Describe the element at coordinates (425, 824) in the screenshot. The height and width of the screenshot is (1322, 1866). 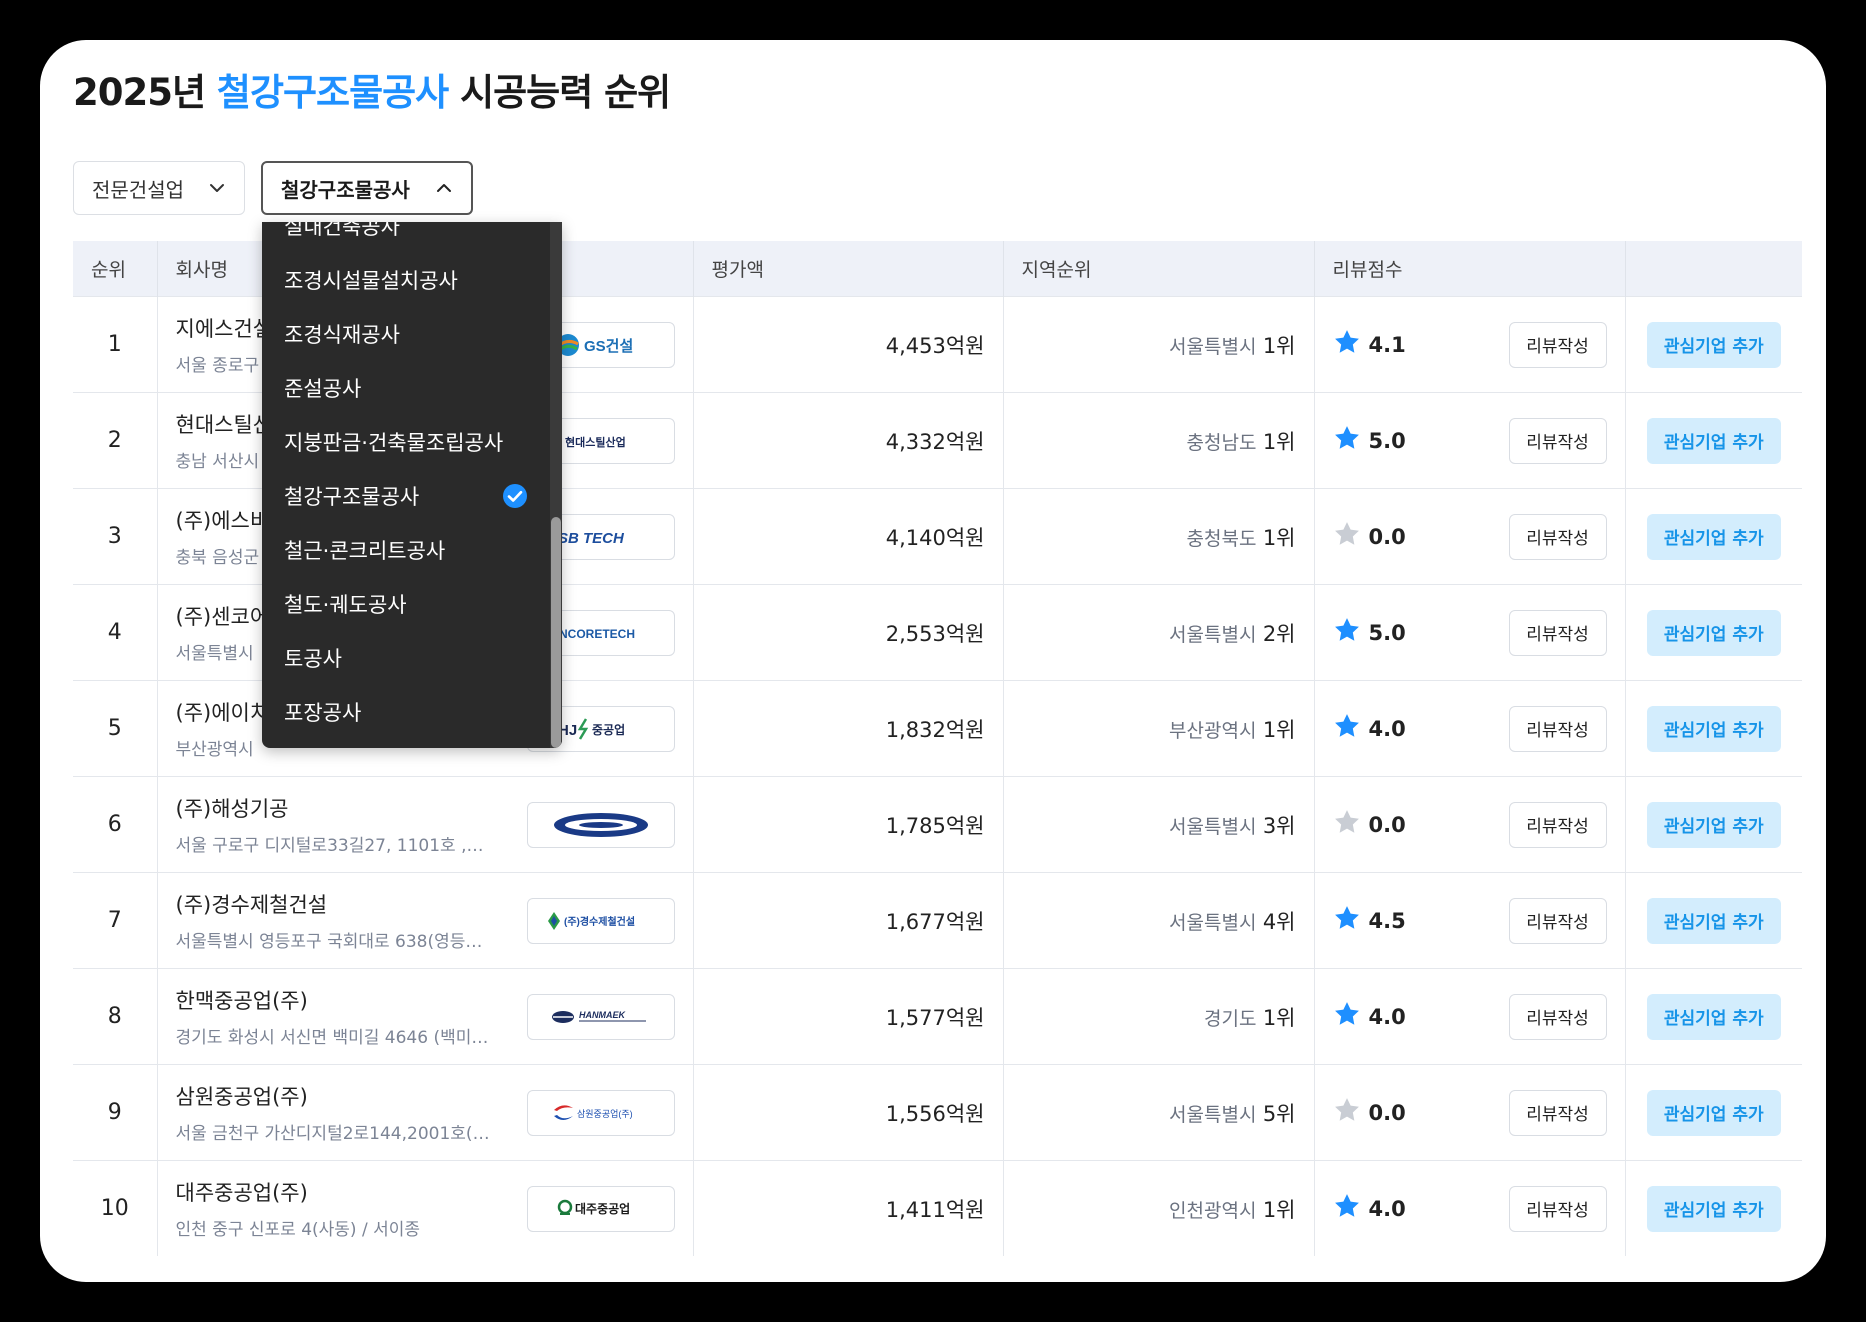
I see `company-cell: (주)해성기공 서울 구로구 디지털로33길27, 1101호 ,1102호` at that location.